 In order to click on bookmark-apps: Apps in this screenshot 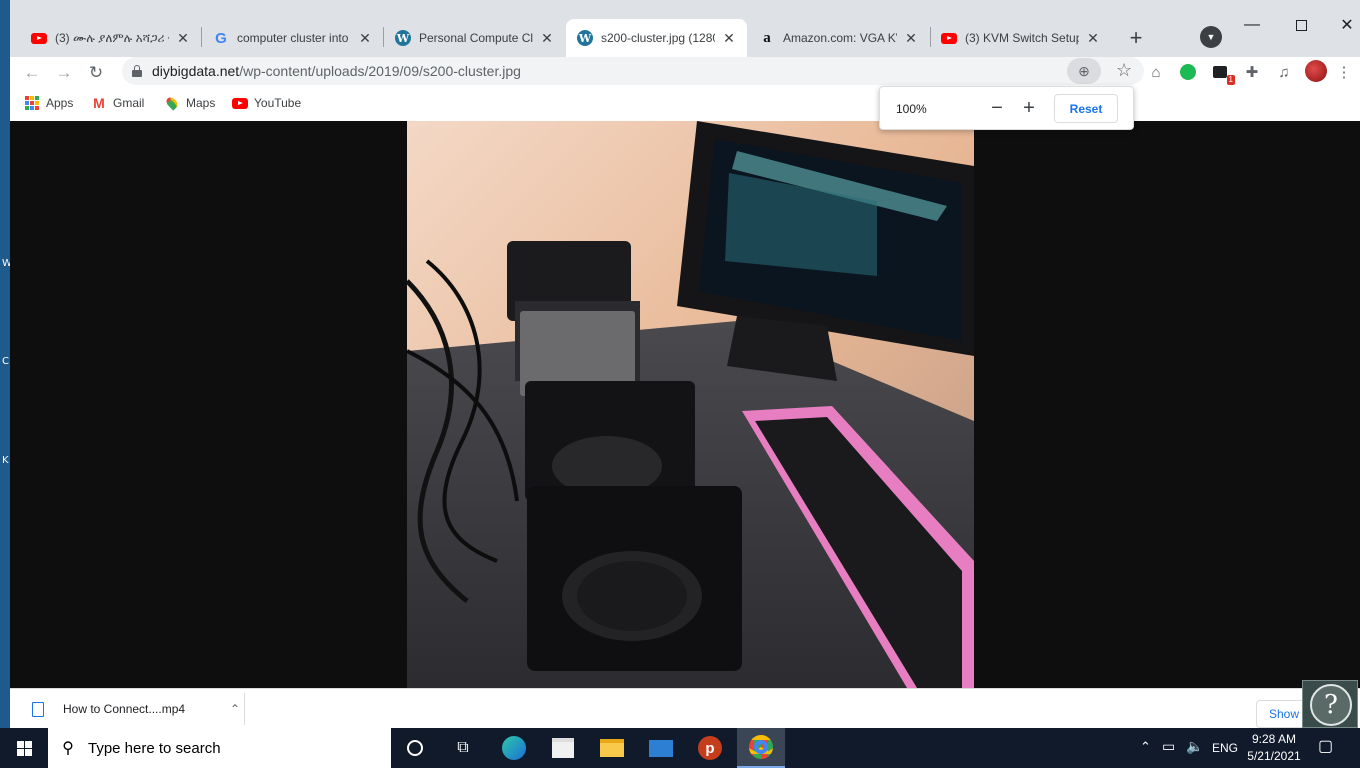, I will do `click(48, 103)`.